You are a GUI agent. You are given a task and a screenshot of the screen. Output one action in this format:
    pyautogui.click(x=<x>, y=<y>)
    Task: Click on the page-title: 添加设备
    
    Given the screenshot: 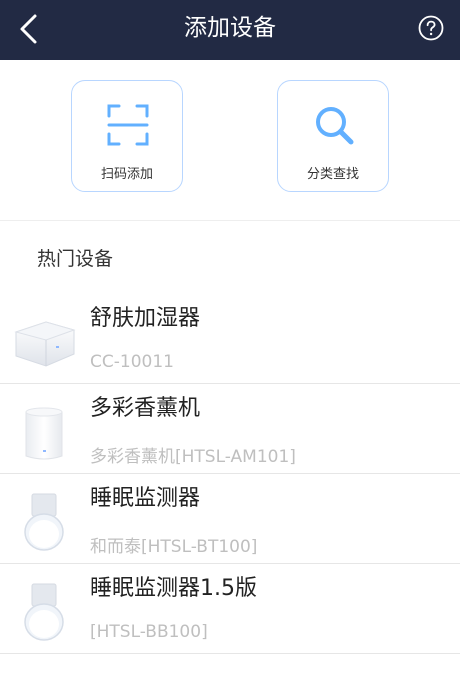 What is the action you would take?
    pyautogui.click(x=230, y=28)
    